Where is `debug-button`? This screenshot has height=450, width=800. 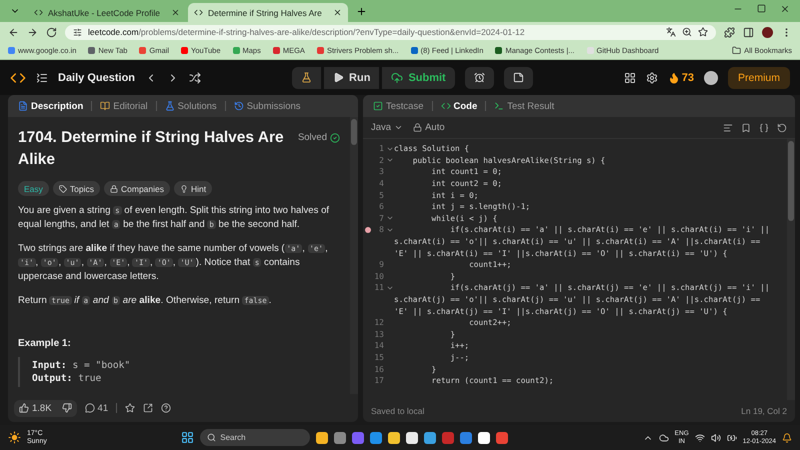
debug-button is located at coordinates (307, 77).